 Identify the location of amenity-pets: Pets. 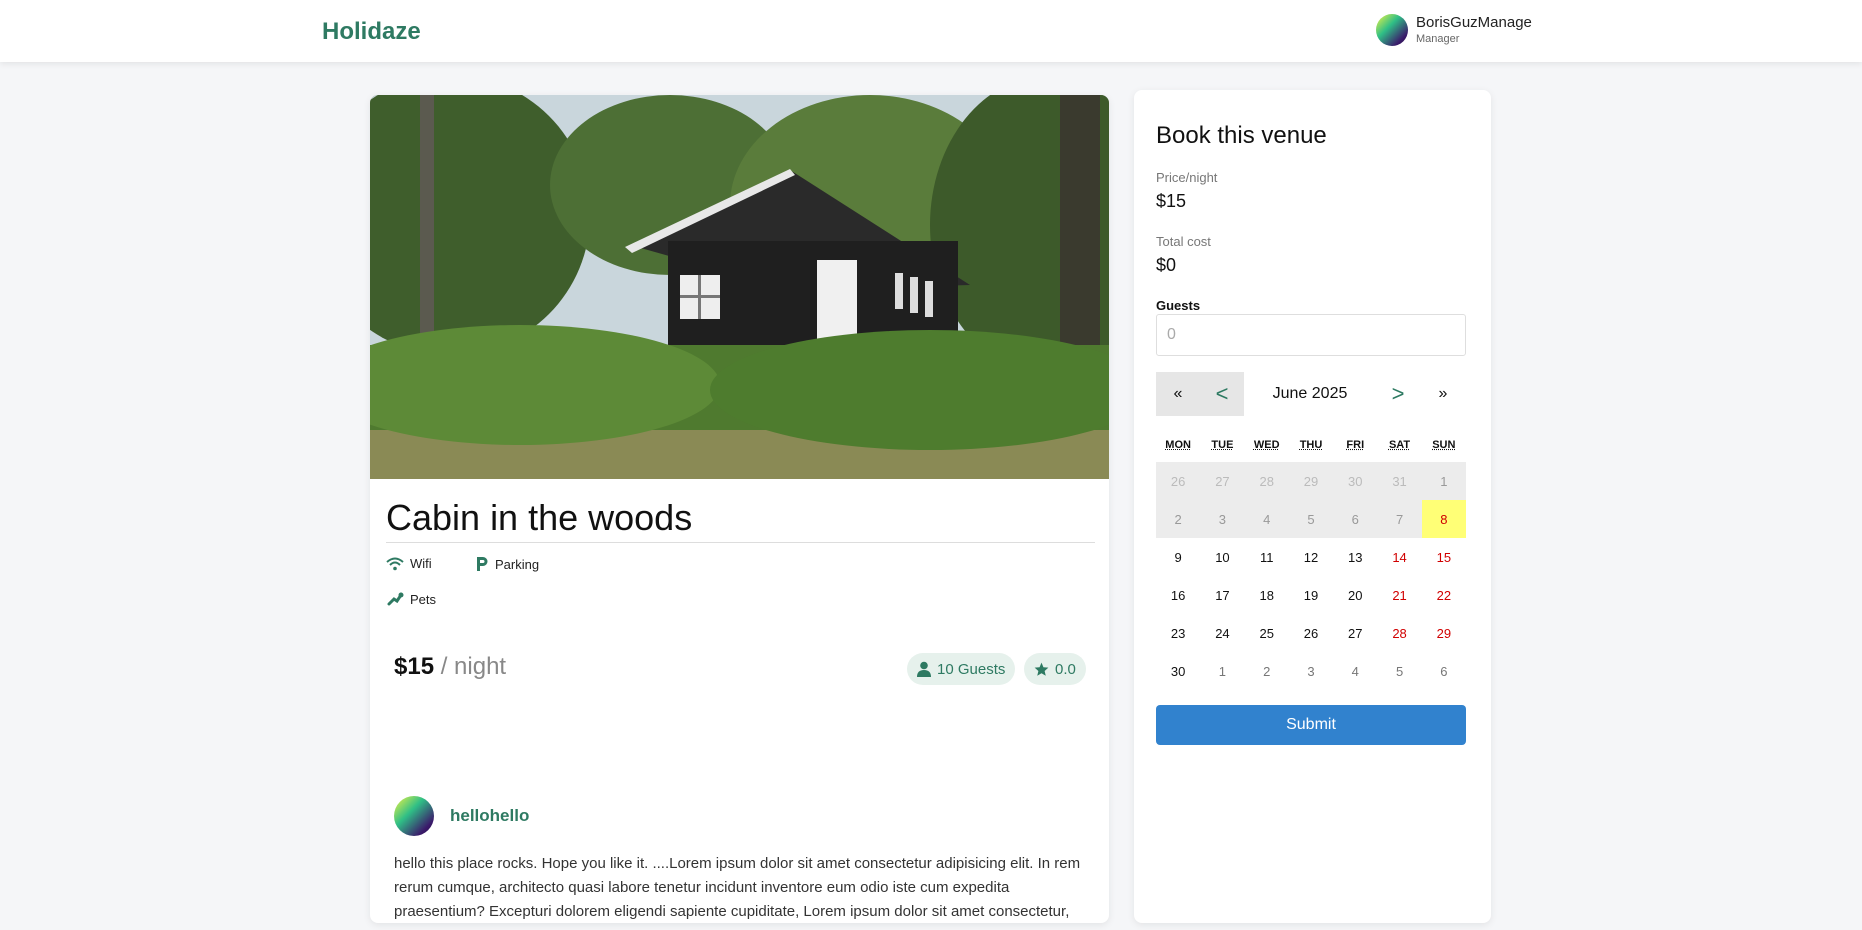
(411, 599).